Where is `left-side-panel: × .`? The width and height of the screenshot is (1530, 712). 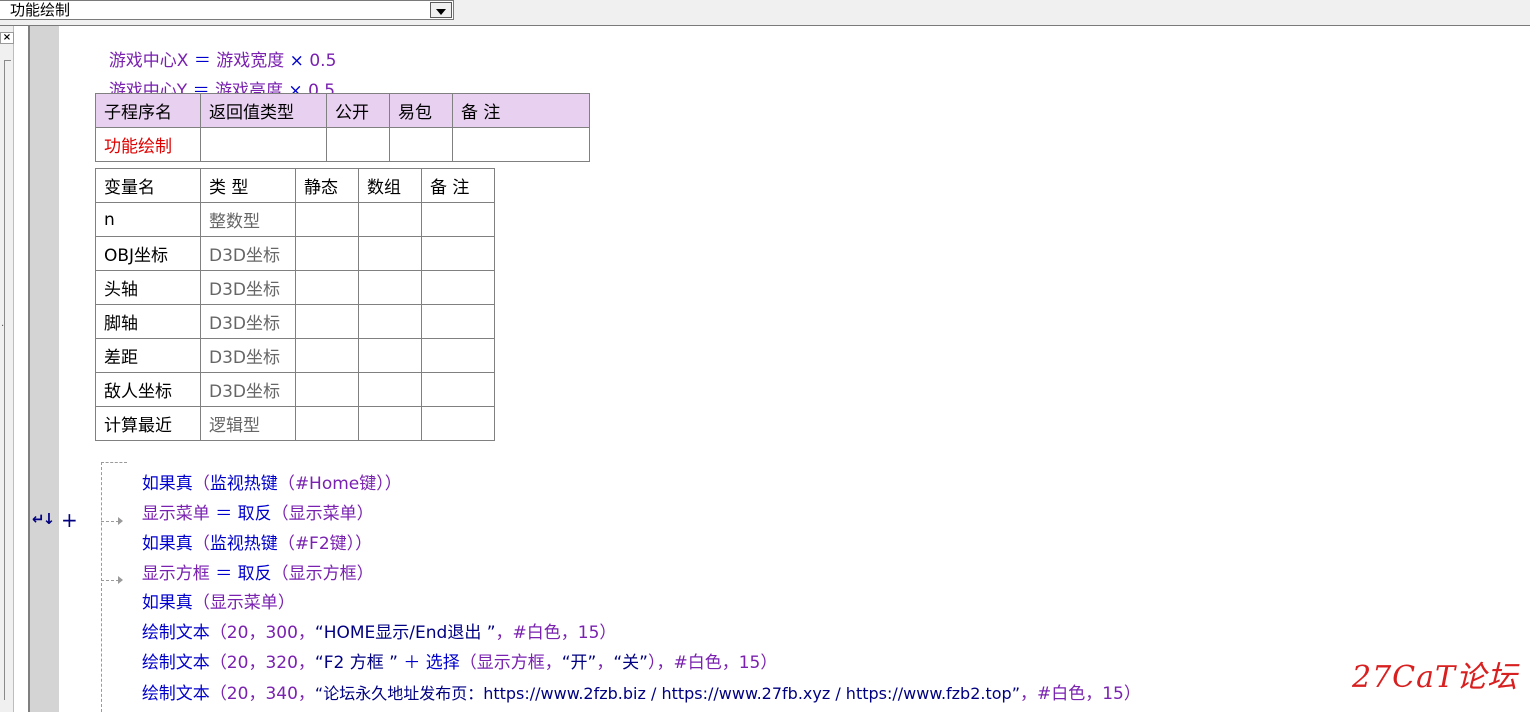
left-side-panel: × . is located at coordinates (7, 369).